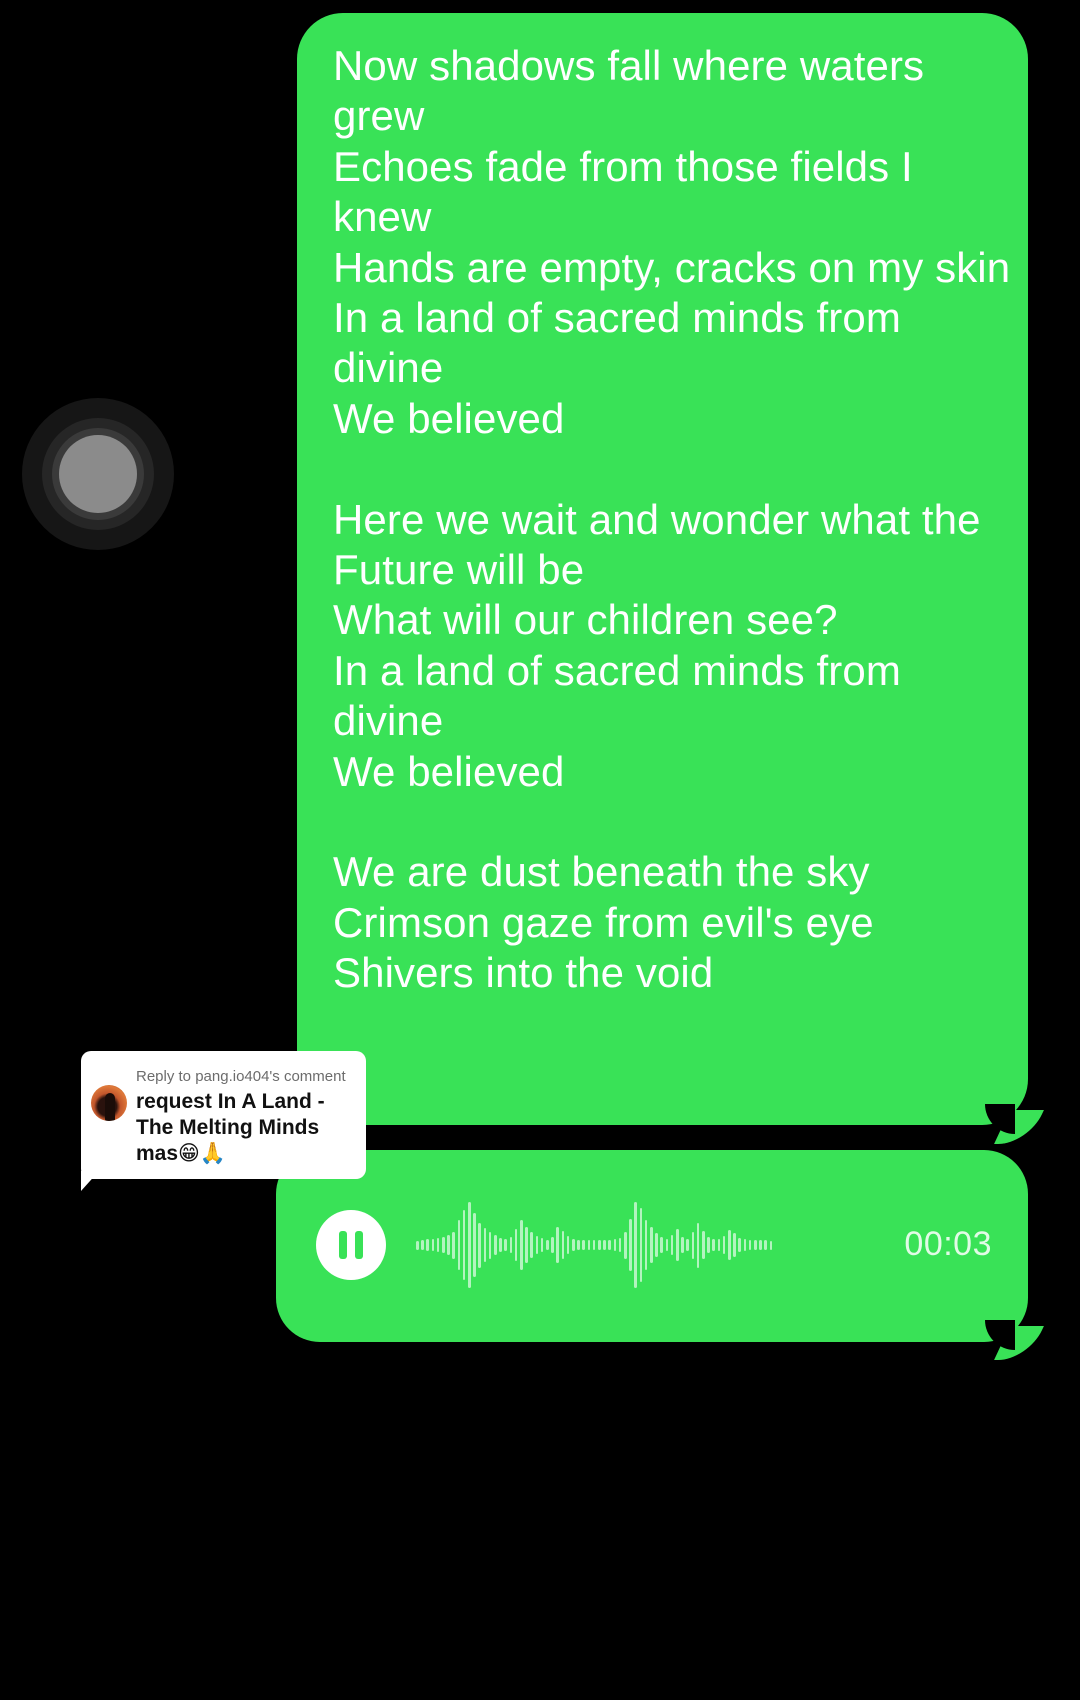 This screenshot has width=1080, height=1700. Describe the element at coordinates (241, 1076) in the screenshot. I see `reply-header: Reply to pang.io404's comment` at that location.